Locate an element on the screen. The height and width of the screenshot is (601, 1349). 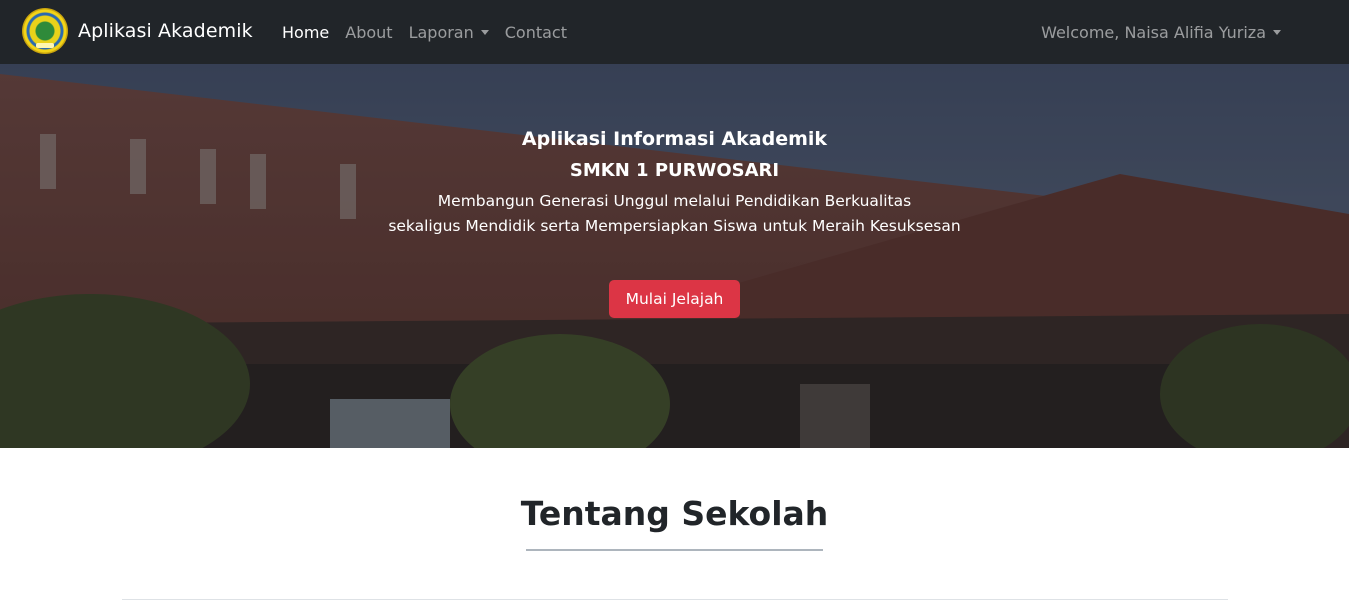
school-emblem-icon is located at coordinates (45, 31).